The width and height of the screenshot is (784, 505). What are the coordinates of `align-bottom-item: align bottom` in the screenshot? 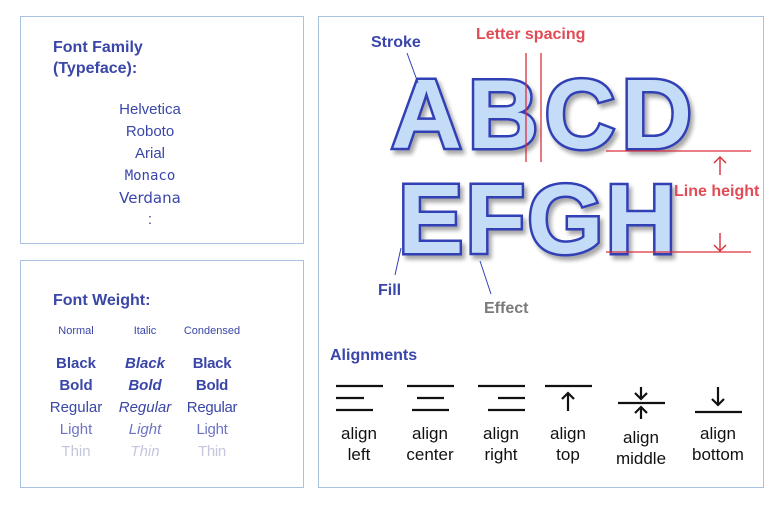 It's located at (718, 424).